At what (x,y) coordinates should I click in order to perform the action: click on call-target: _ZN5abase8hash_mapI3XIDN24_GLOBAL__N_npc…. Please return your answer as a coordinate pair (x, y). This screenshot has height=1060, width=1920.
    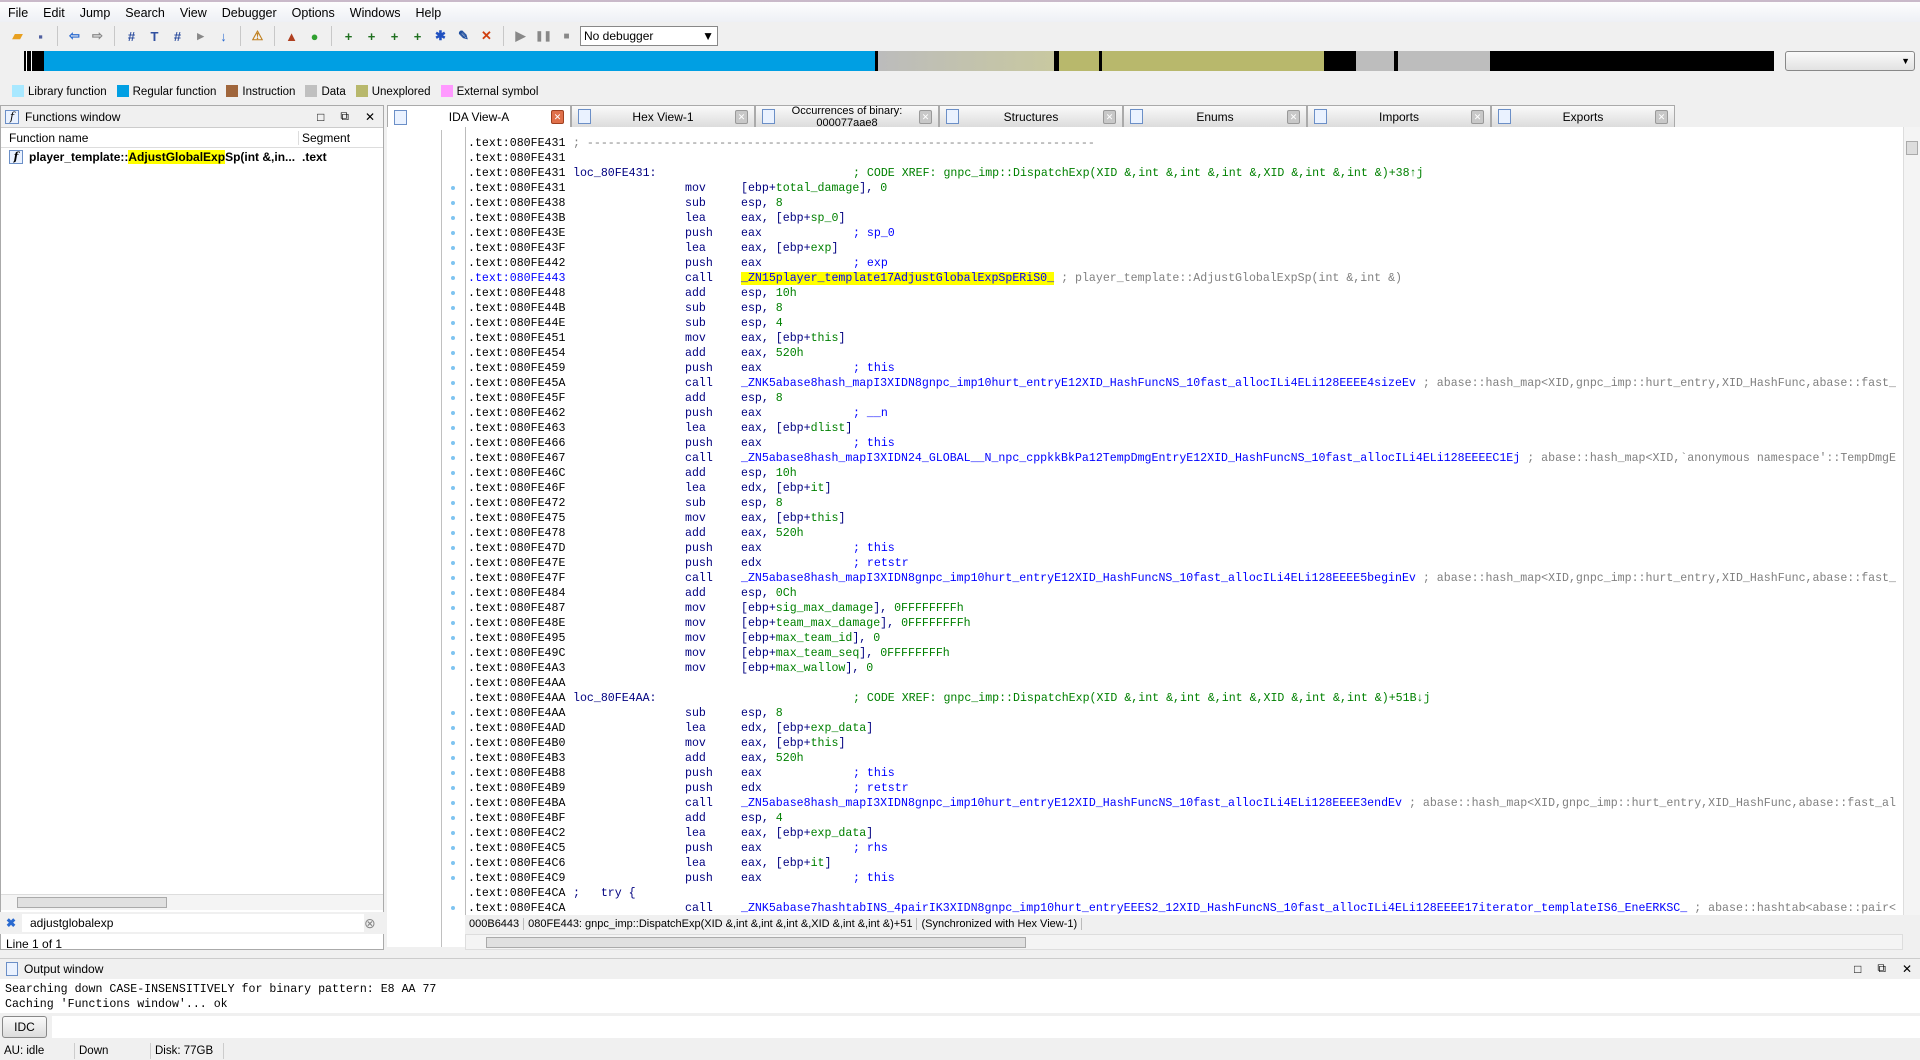
    Looking at the image, I should click on (1318, 458).